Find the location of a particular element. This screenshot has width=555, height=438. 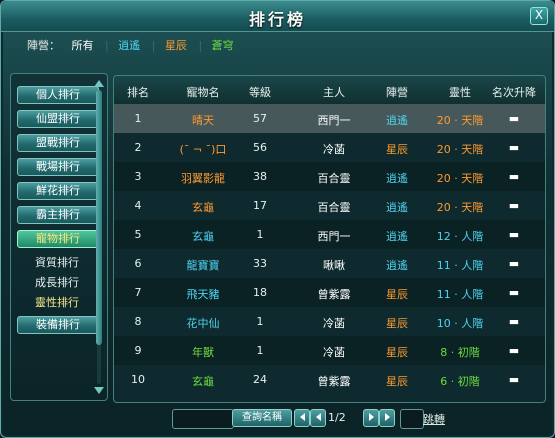

table-row: 2 (¯ ¬ ¯)口 56 冷菡 星辰 20 · 天階 ▬ is located at coordinates (329, 147).